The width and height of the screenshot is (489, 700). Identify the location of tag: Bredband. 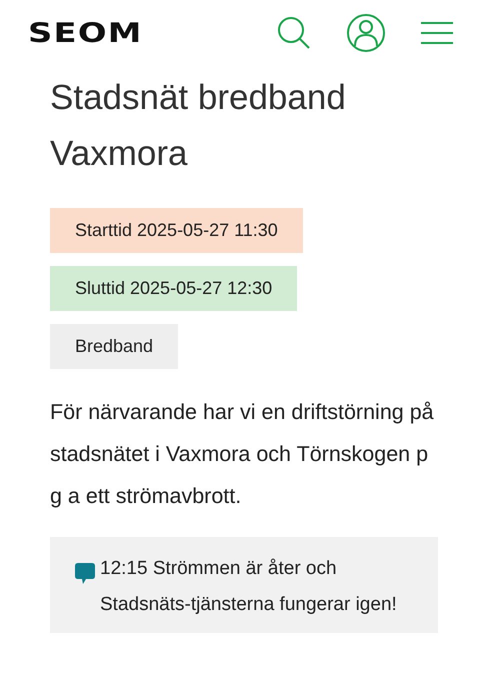
(114, 346).